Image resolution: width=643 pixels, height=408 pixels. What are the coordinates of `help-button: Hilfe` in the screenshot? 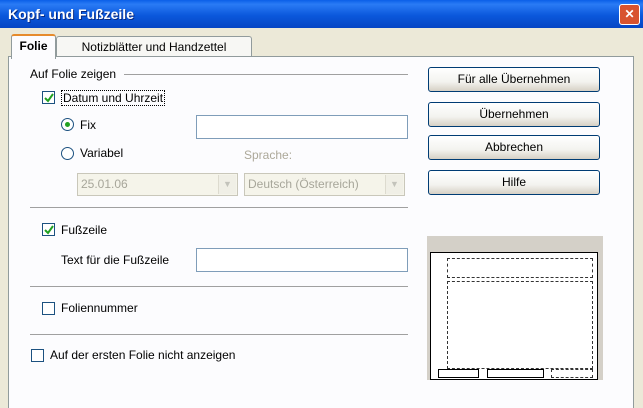 It's located at (514, 182).